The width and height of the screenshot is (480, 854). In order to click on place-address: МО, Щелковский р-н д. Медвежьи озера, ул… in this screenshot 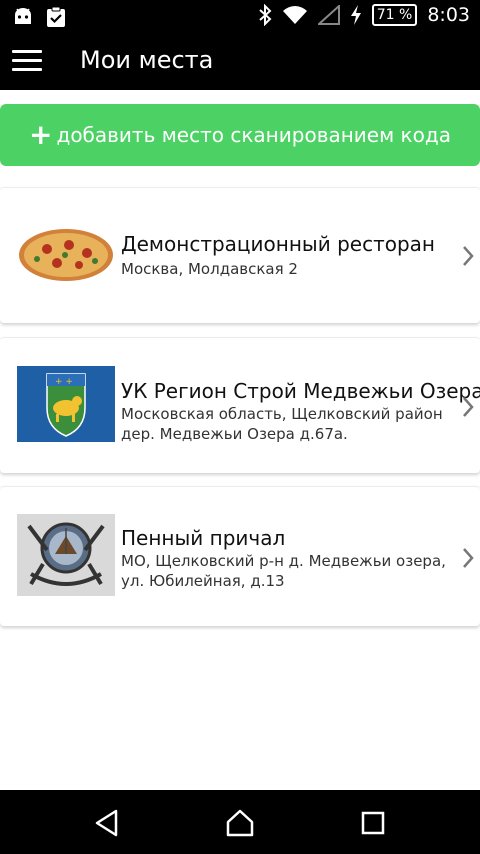, I will do `click(283, 571)`.